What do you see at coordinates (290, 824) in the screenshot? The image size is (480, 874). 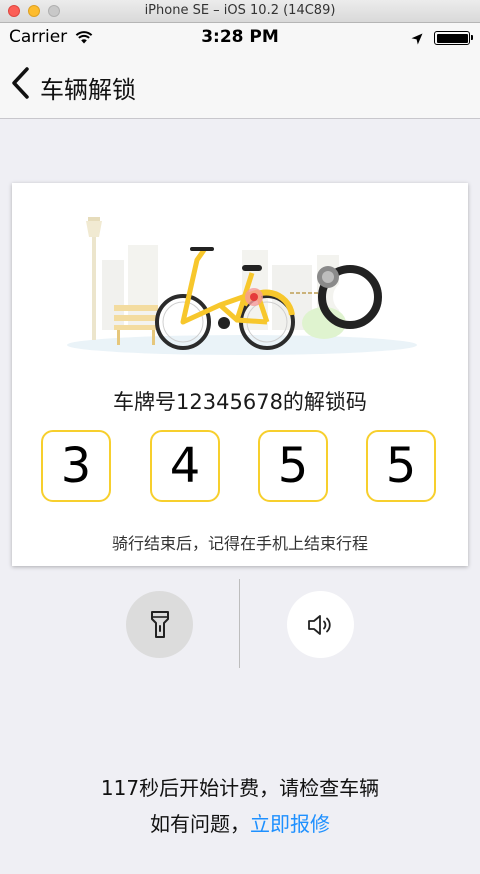 I see `report-repair-link: 立即报修` at bounding box center [290, 824].